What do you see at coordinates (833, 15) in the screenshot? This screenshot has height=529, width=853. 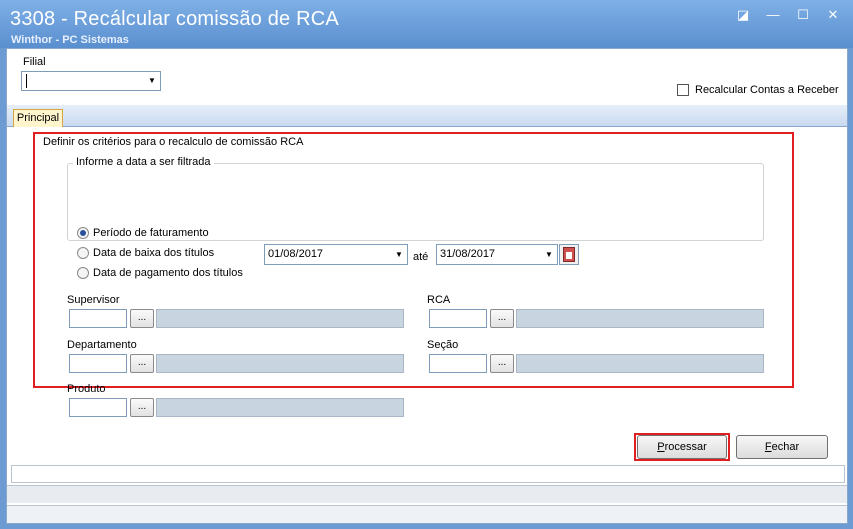 I see `close-icon: ✕` at bounding box center [833, 15].